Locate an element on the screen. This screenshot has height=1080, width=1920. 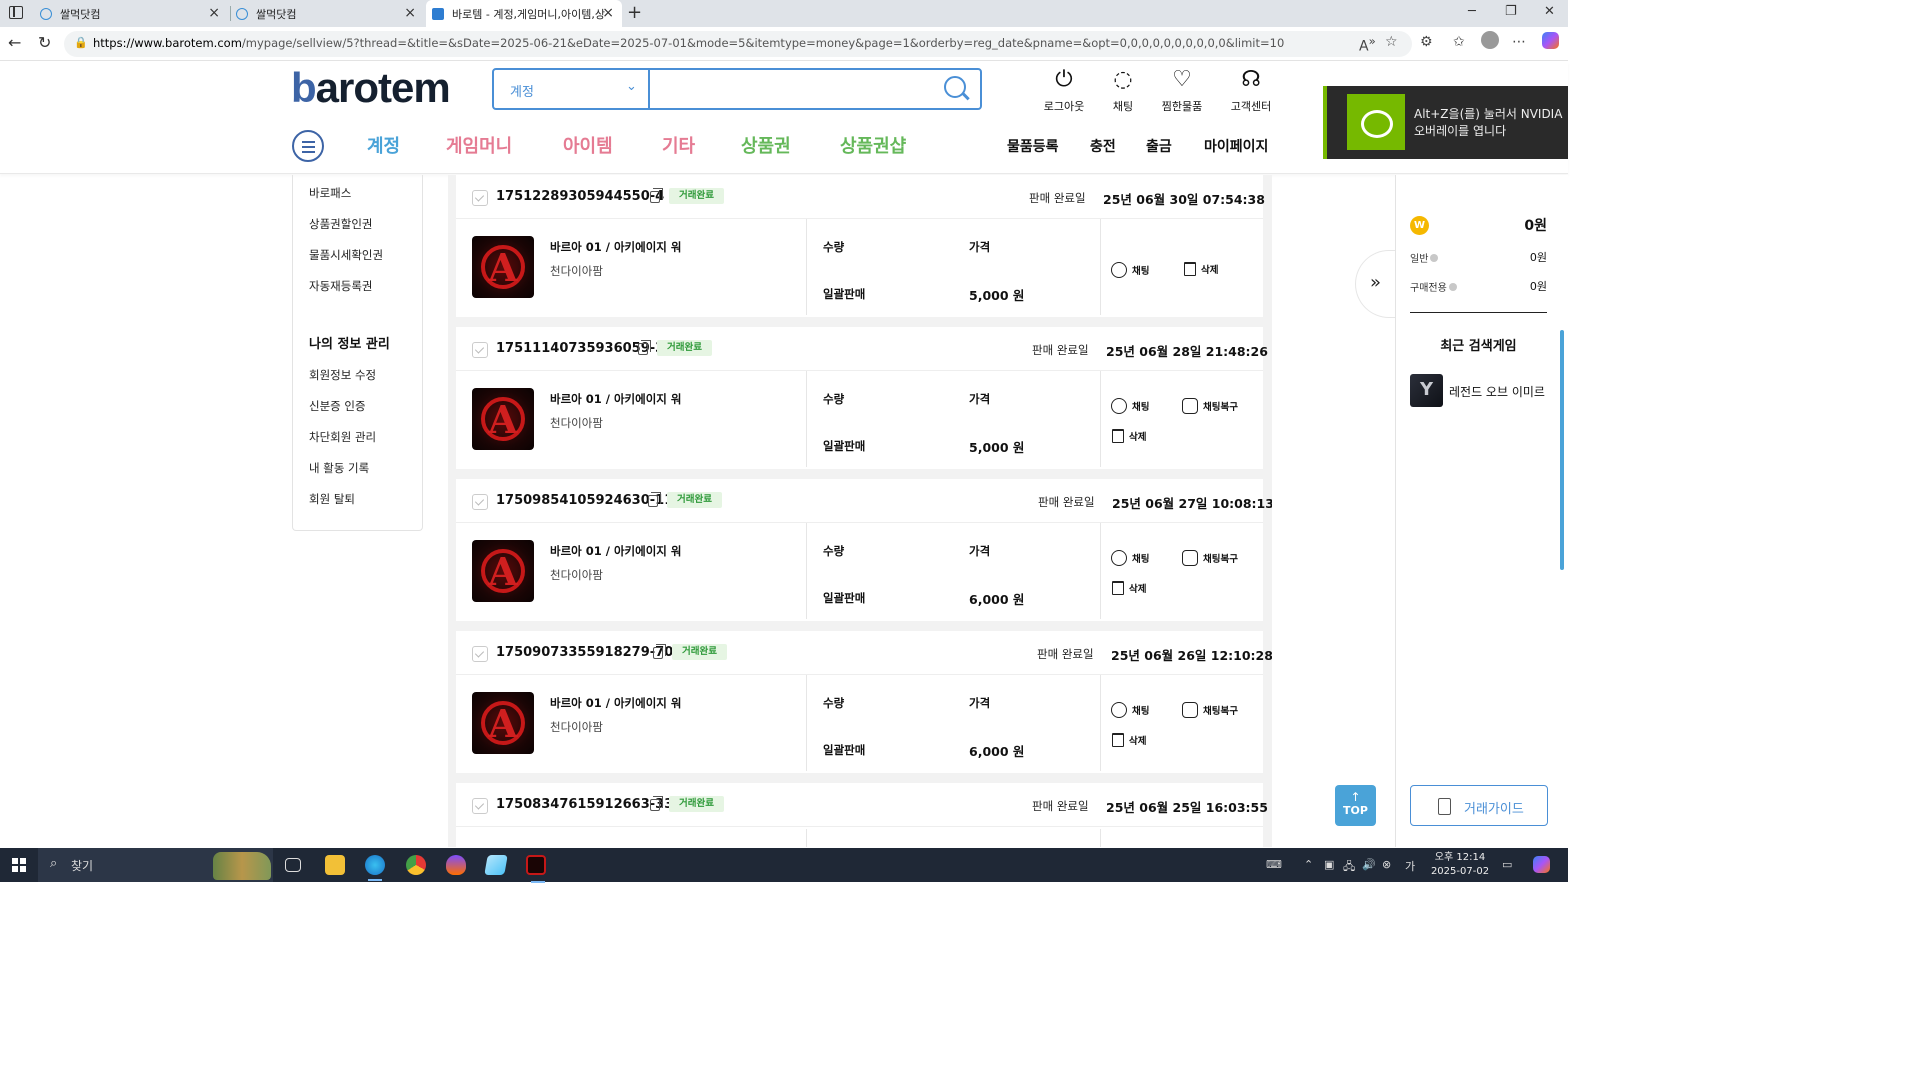
browser-tab-3-active: 바로템 - 계정,게임머니,아이템,상 × is located at coordinates (524, 13).